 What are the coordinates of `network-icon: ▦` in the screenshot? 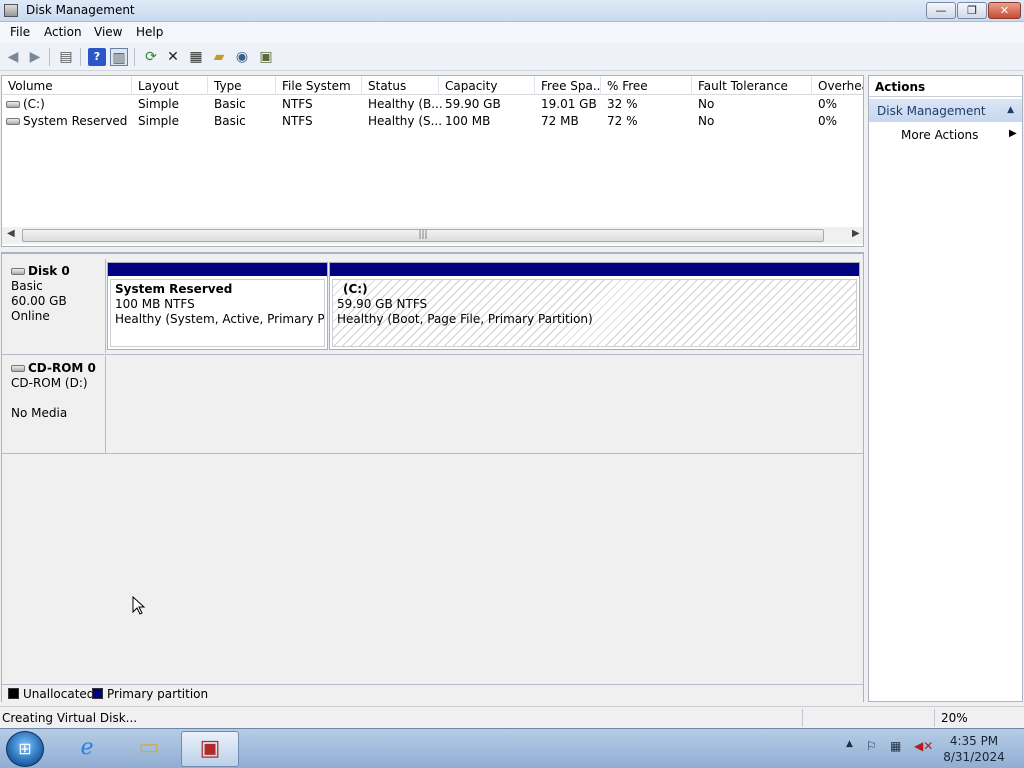 It's located at (895, 746).